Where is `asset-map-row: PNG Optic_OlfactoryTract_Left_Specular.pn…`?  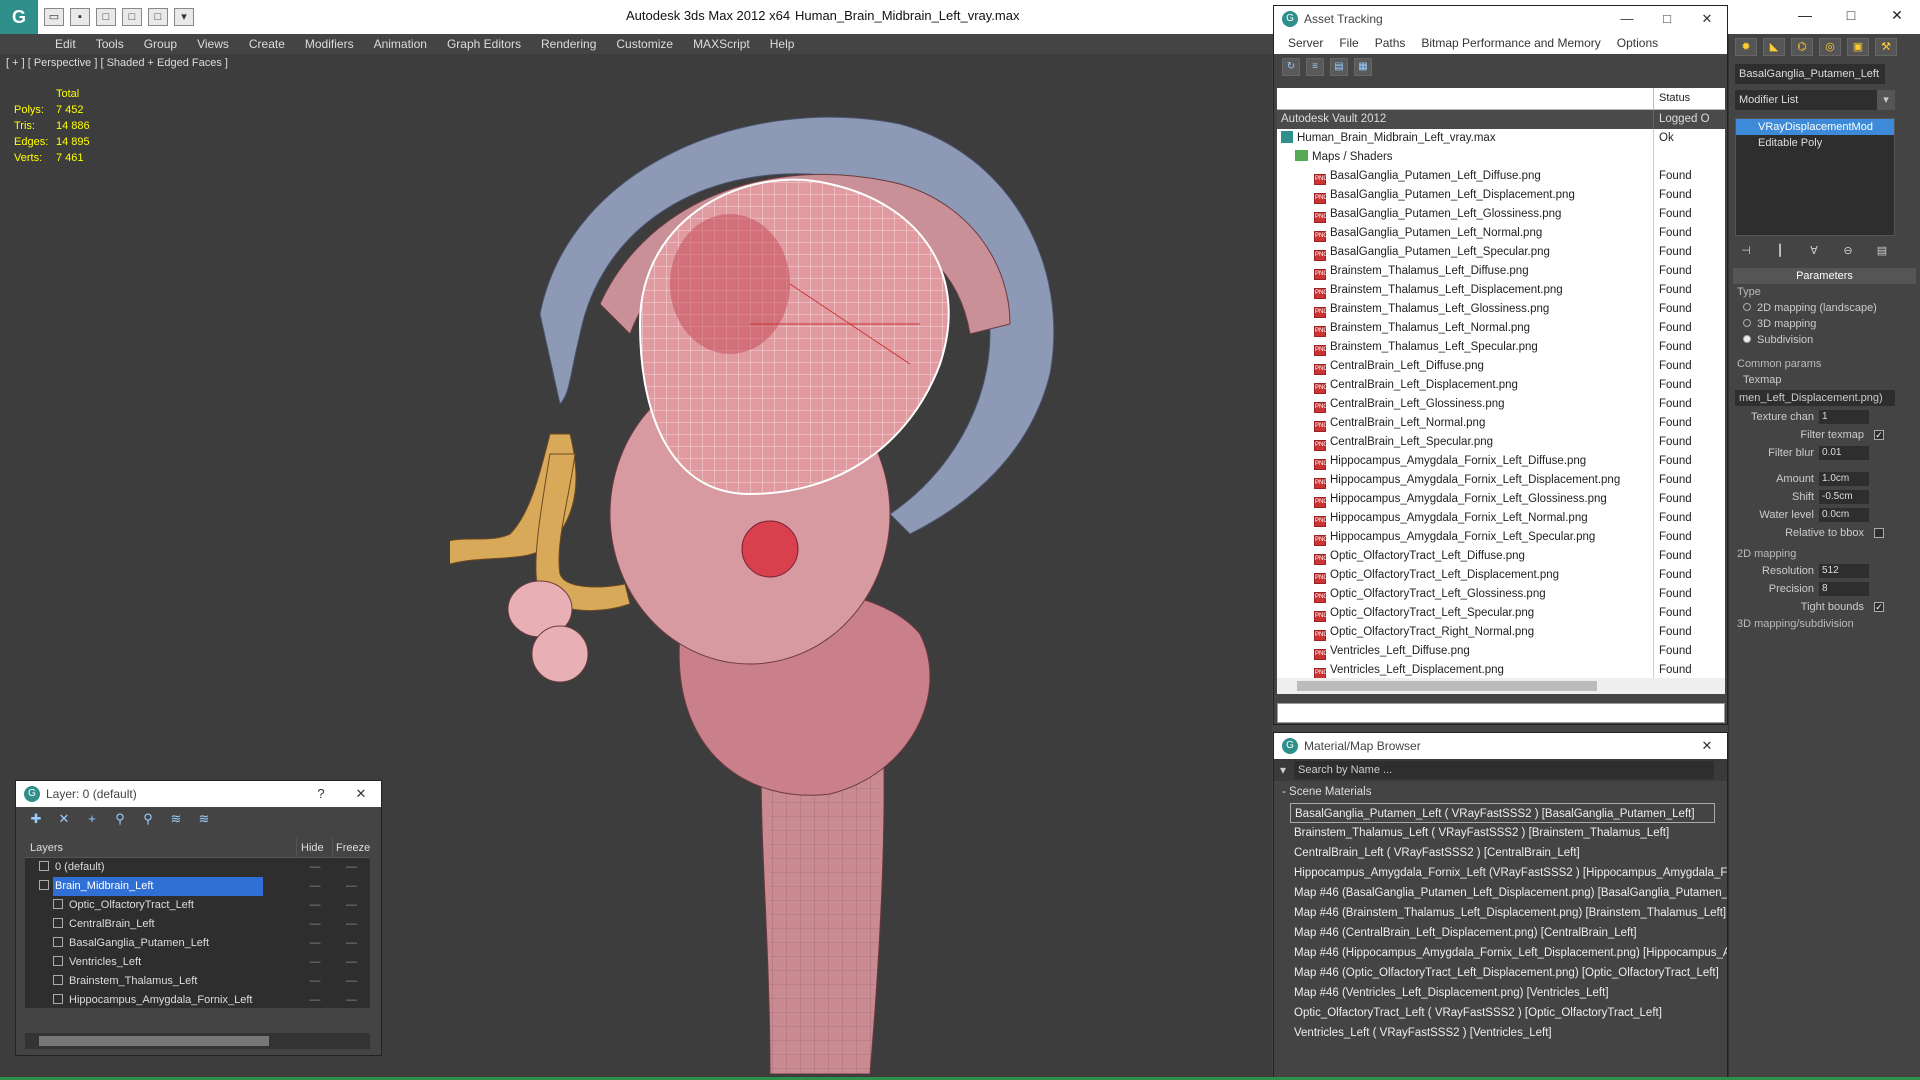 asset-map-row: PNG Optic_OlfactoryTract_Left_Specular.pn… is located at coordinates (1501, 613).